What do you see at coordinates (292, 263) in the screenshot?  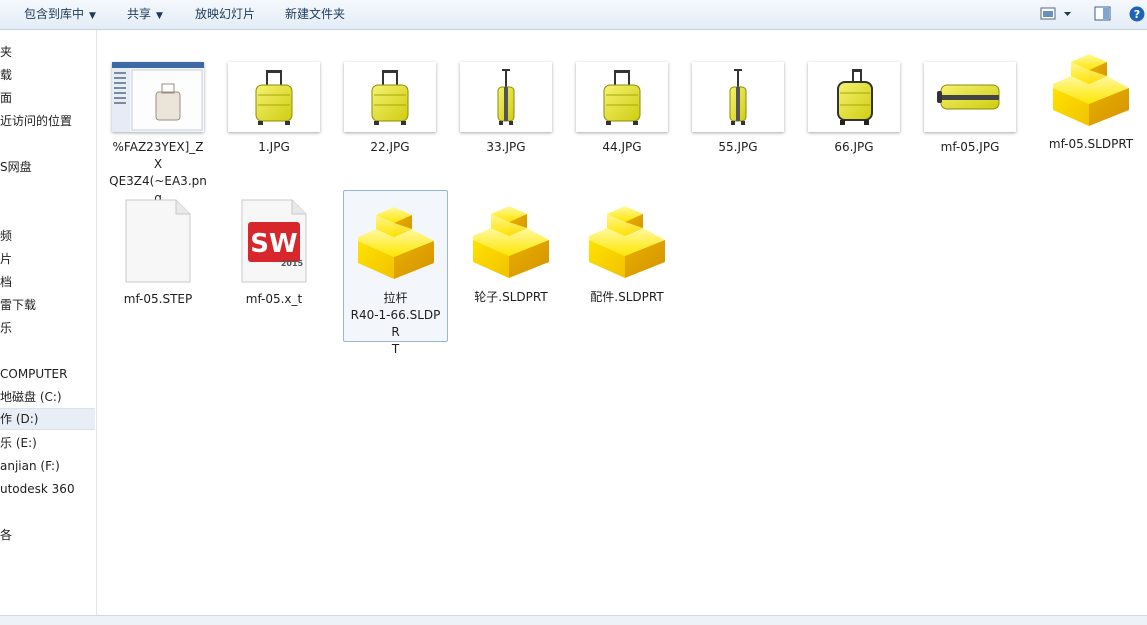 I see `sw-badge-year: 2015` at bounding box center [292, 263].